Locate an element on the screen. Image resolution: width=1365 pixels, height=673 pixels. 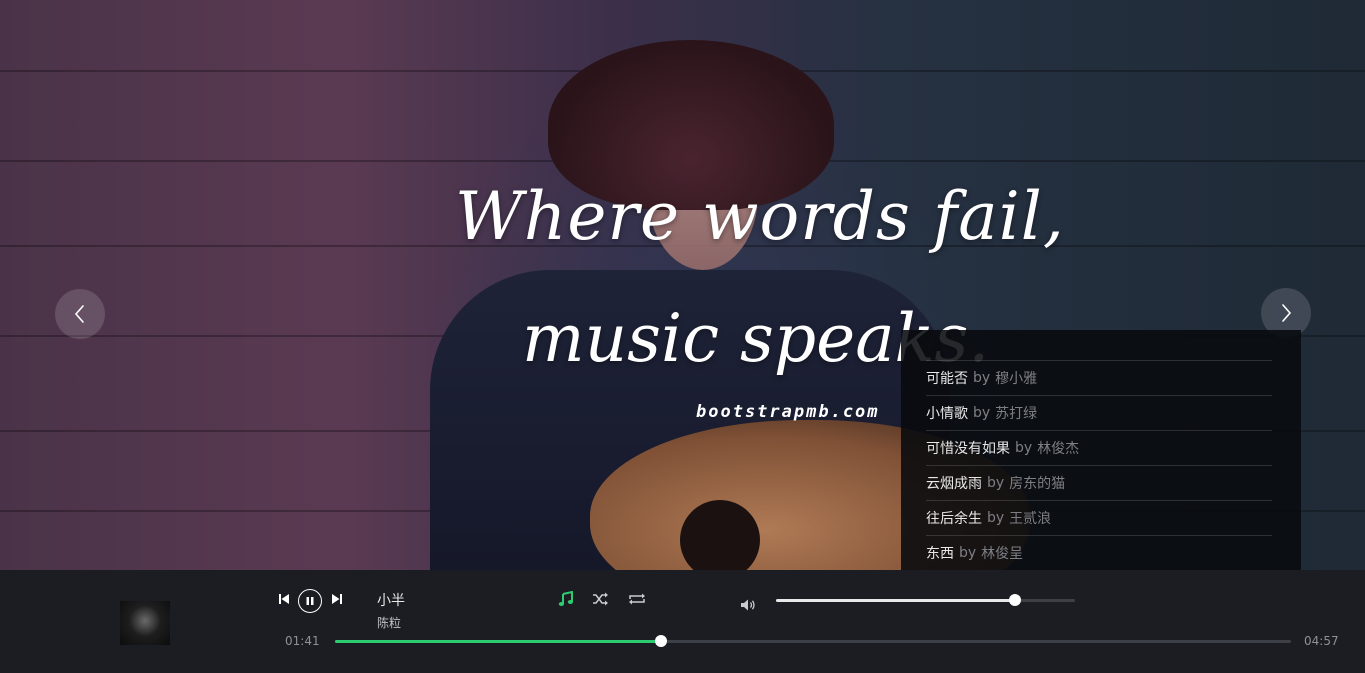
playlist-item-artist: 房东的猫 is located at coordinates (1037, 484).